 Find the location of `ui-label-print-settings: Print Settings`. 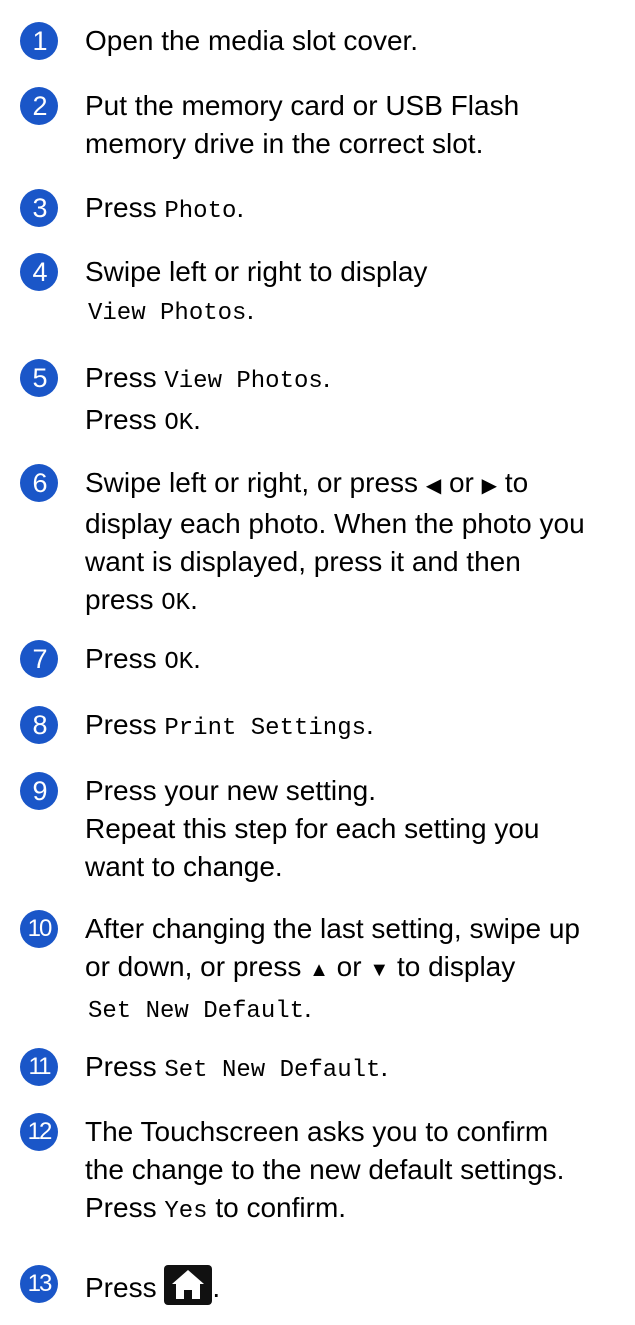

ui-label-print-settings: Print Settings is located at coordinates (265, 728).